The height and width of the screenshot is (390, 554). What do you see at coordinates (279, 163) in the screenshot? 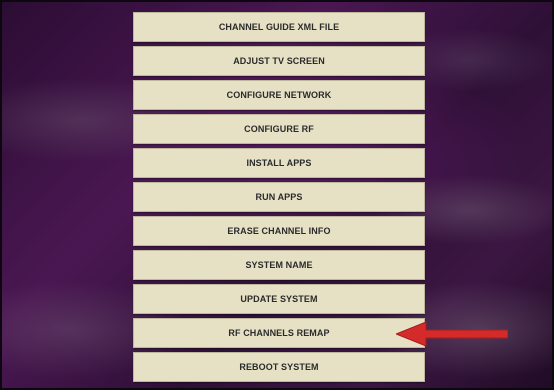
I see `menu-item-install-apps: INSTALL APPS` at bounding box center [279, 163].